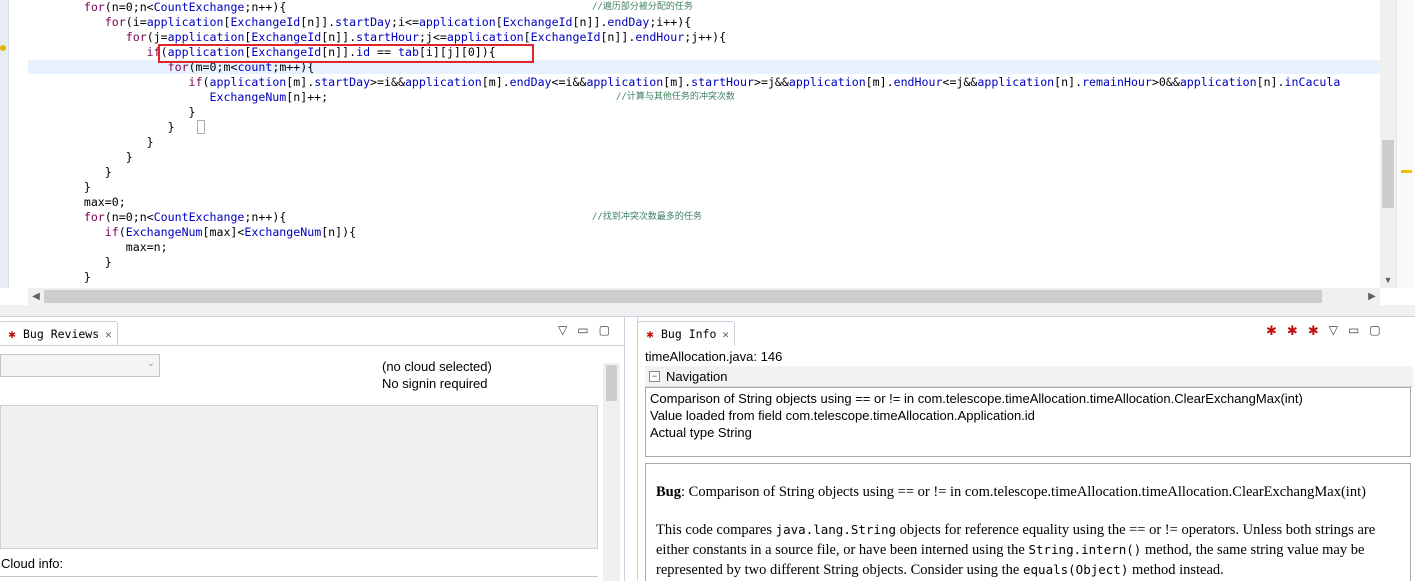  What do you see at coordinates (192, 232) in the screenshot?
I see `code-line: if(ExchangeNum[max]<ExchangeNum[n]){` at bounding box center [192, 232].